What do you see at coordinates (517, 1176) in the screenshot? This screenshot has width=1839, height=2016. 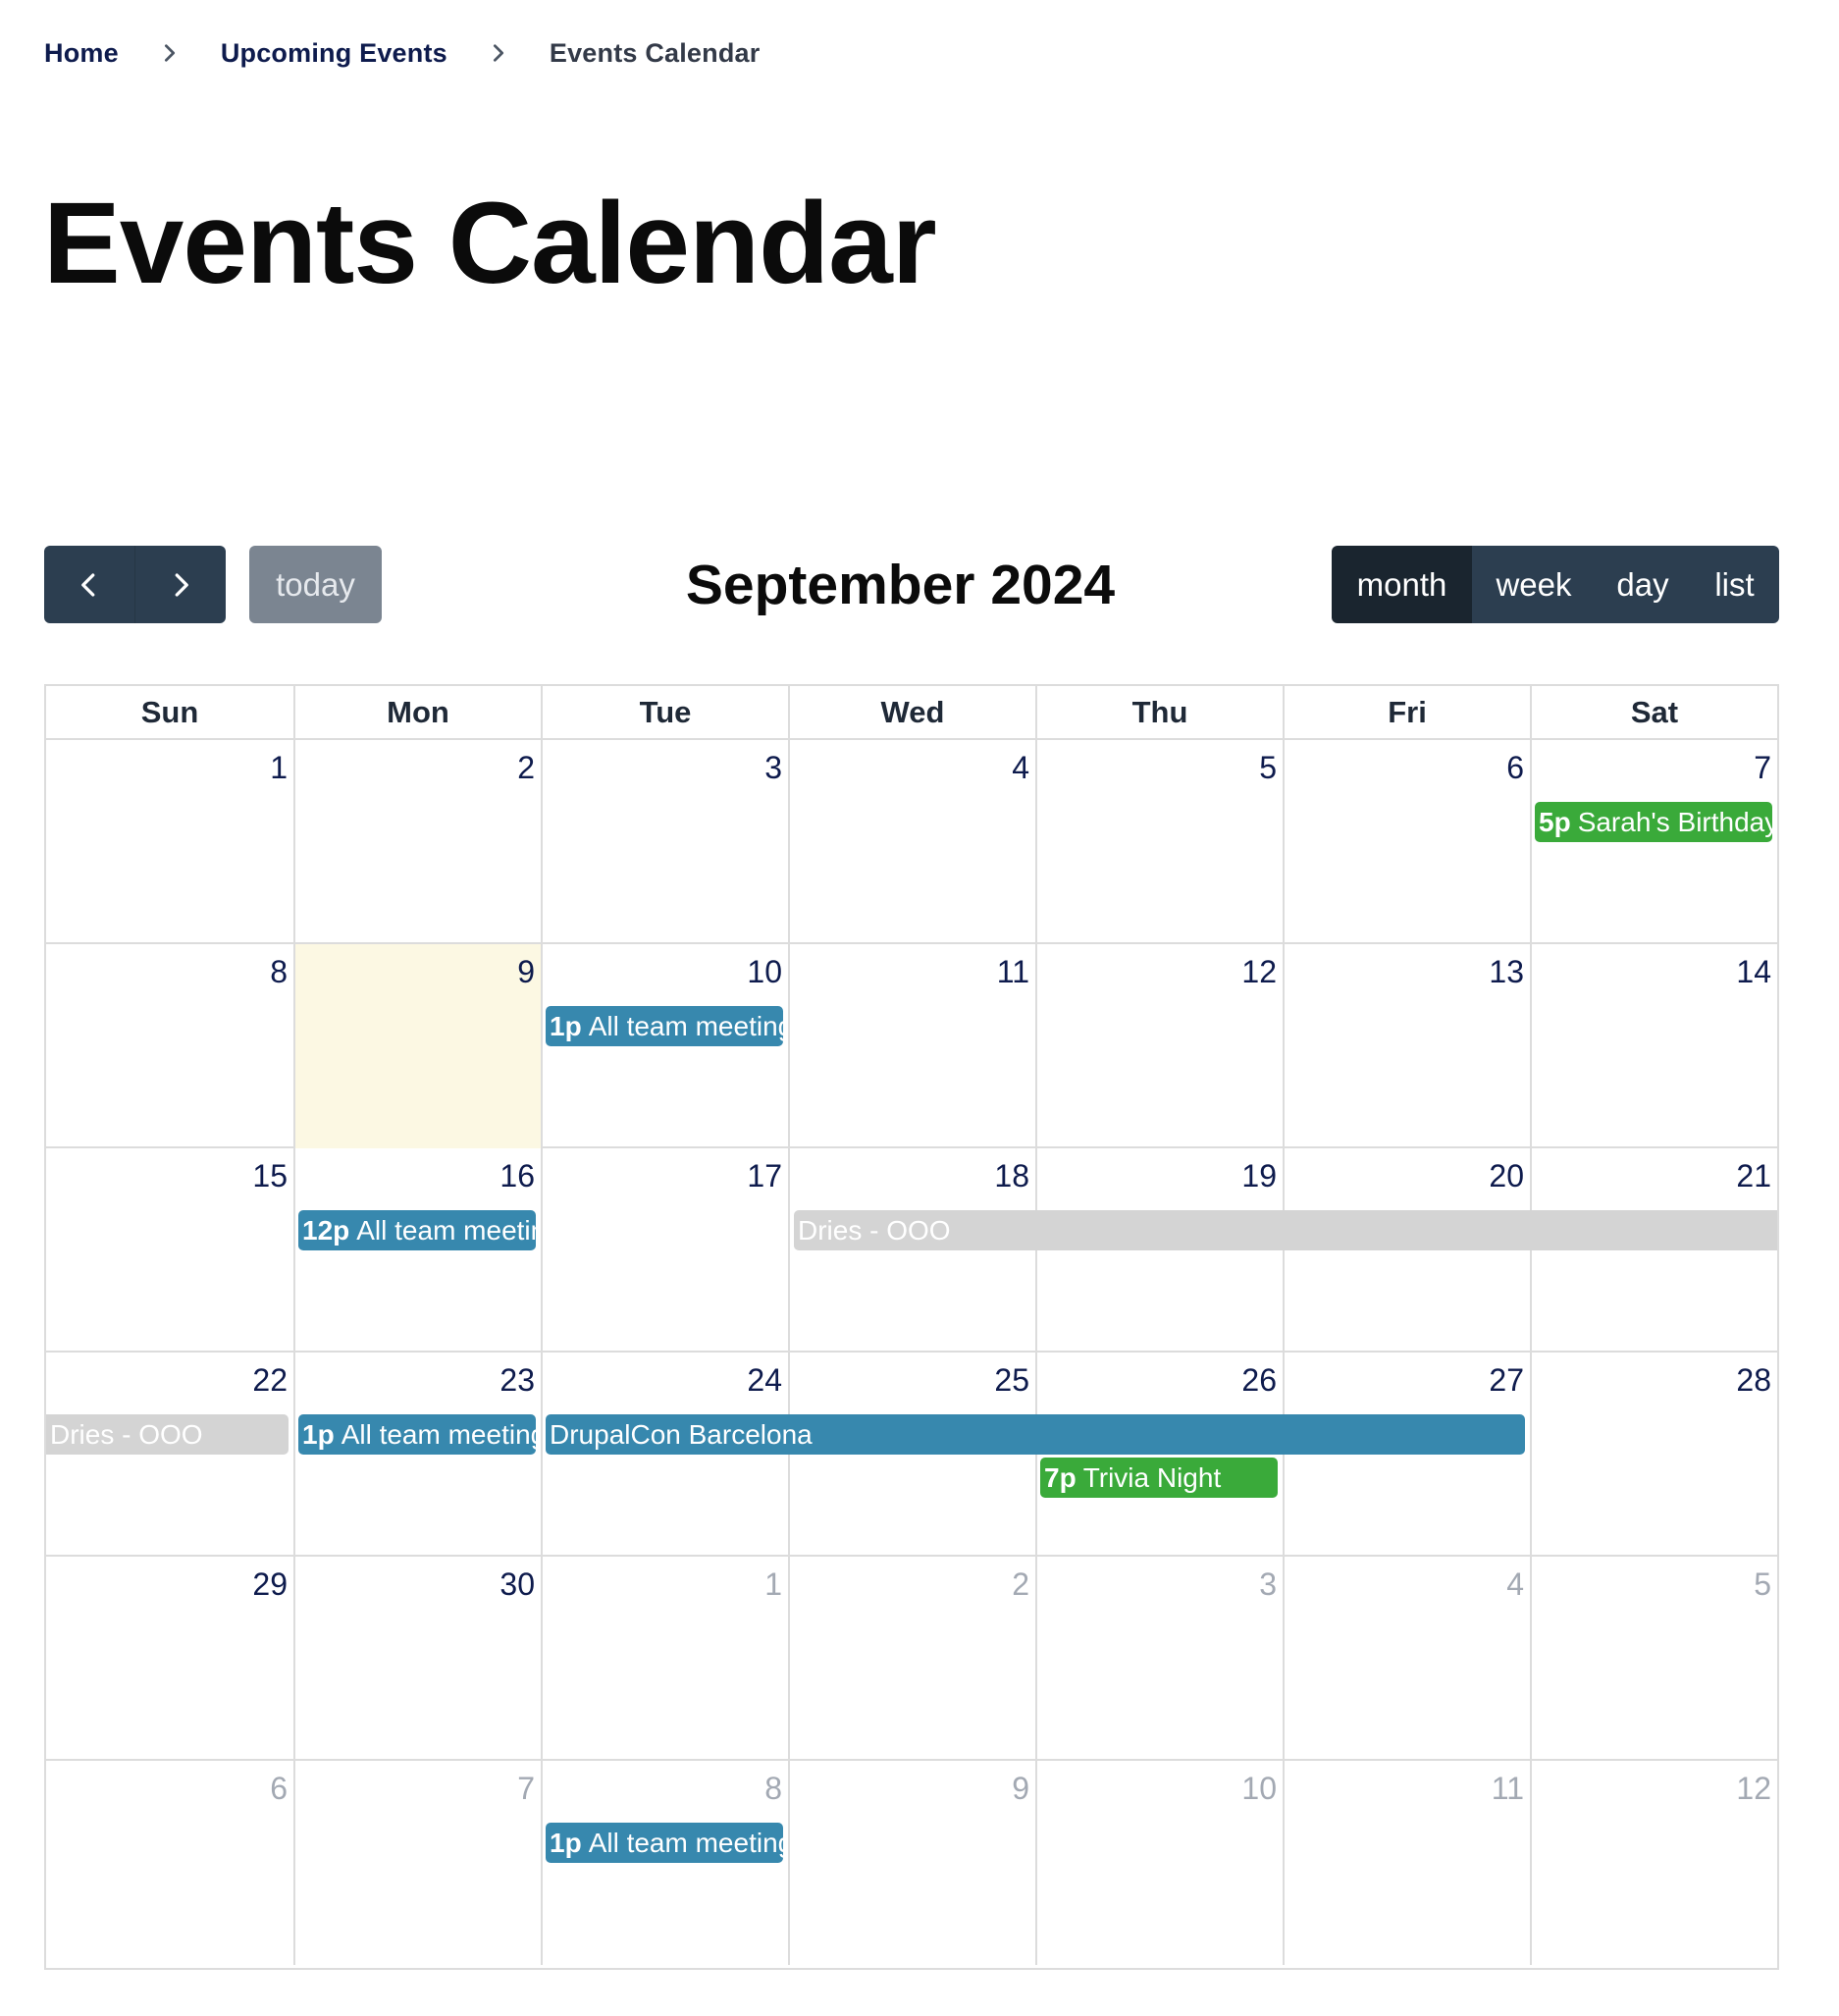 I see `day-number: 16` at bounding box center [517, 1176].